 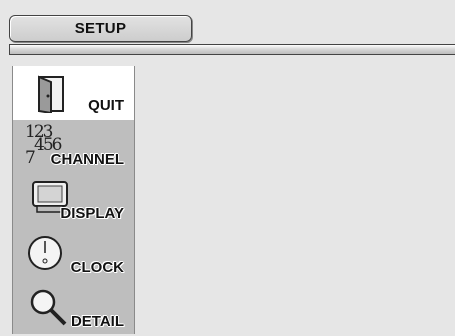 I want to click on menu-item-label: CLOCK, so click(x=97, y=267).